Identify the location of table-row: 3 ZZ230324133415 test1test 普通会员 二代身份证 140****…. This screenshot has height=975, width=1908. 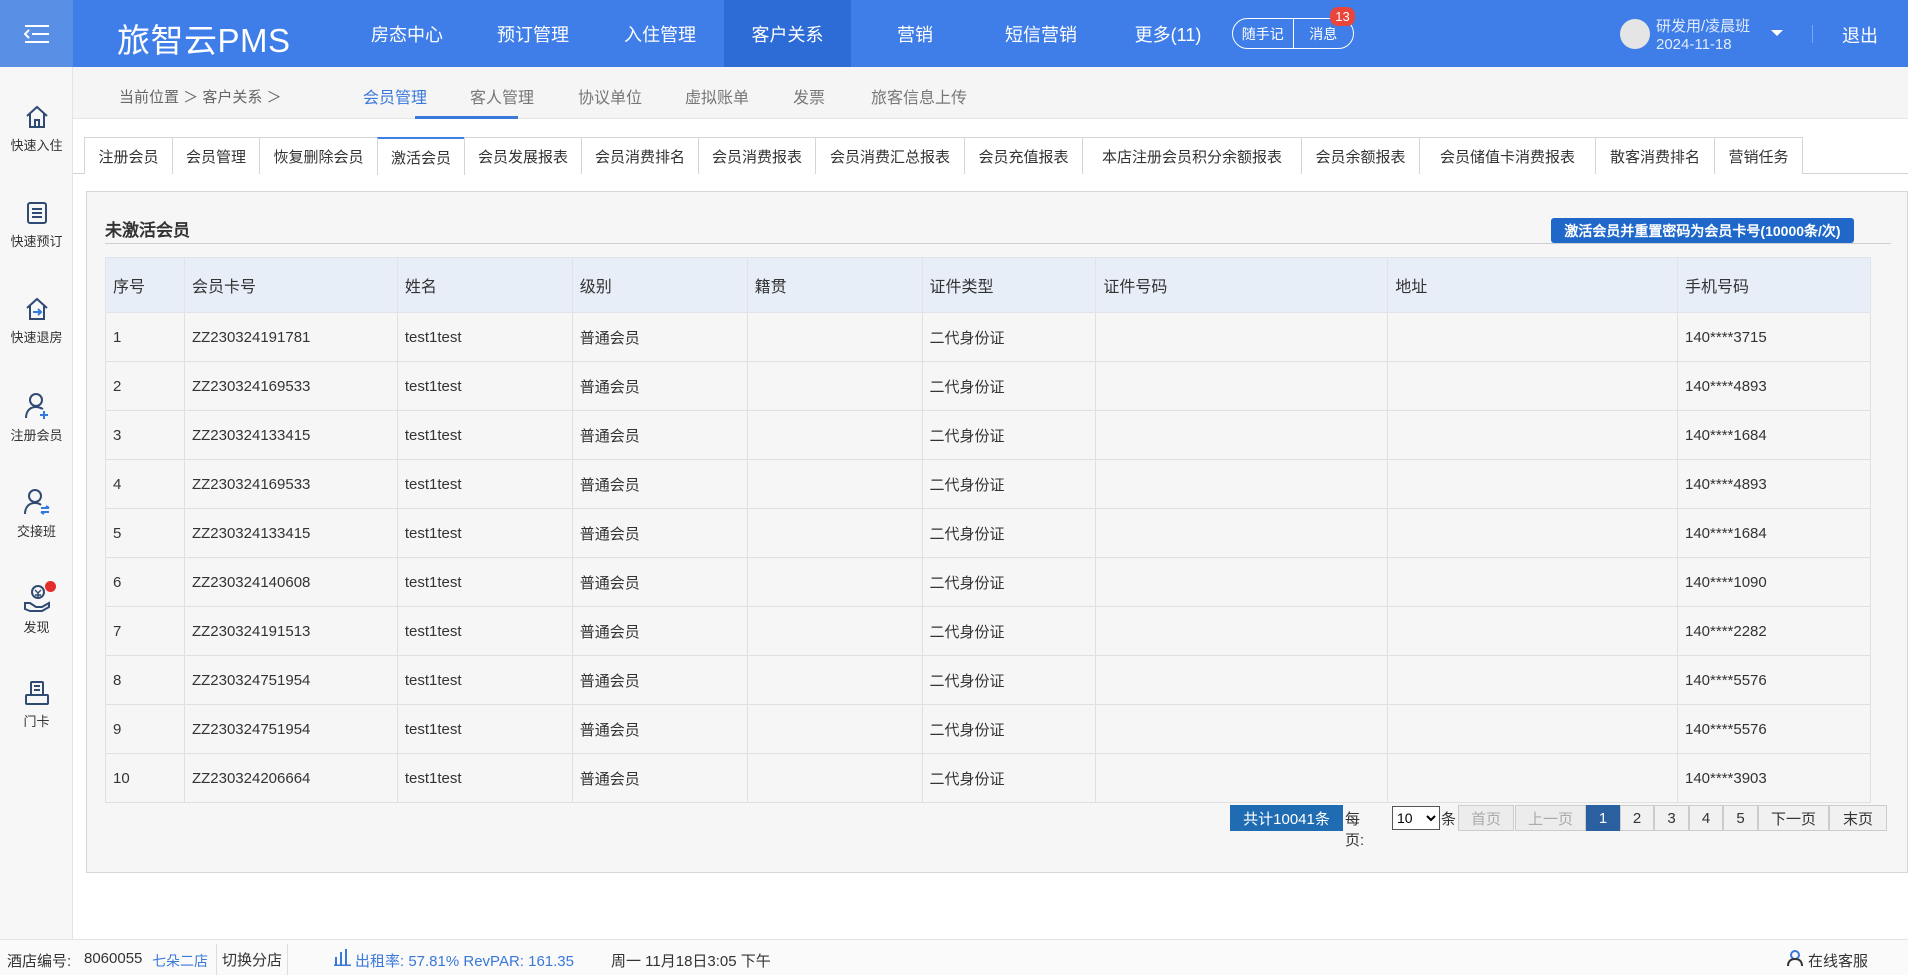
(988, 435).